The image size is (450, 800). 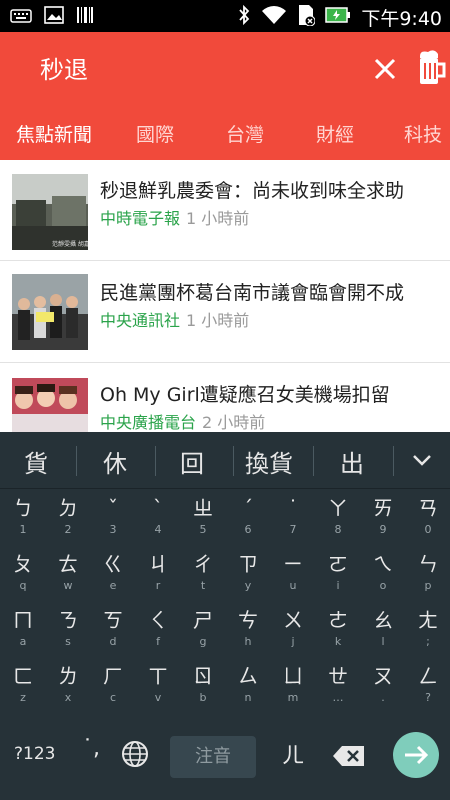 I want to click on keyboard-key: ㄩm, so click(x=293, y=684).